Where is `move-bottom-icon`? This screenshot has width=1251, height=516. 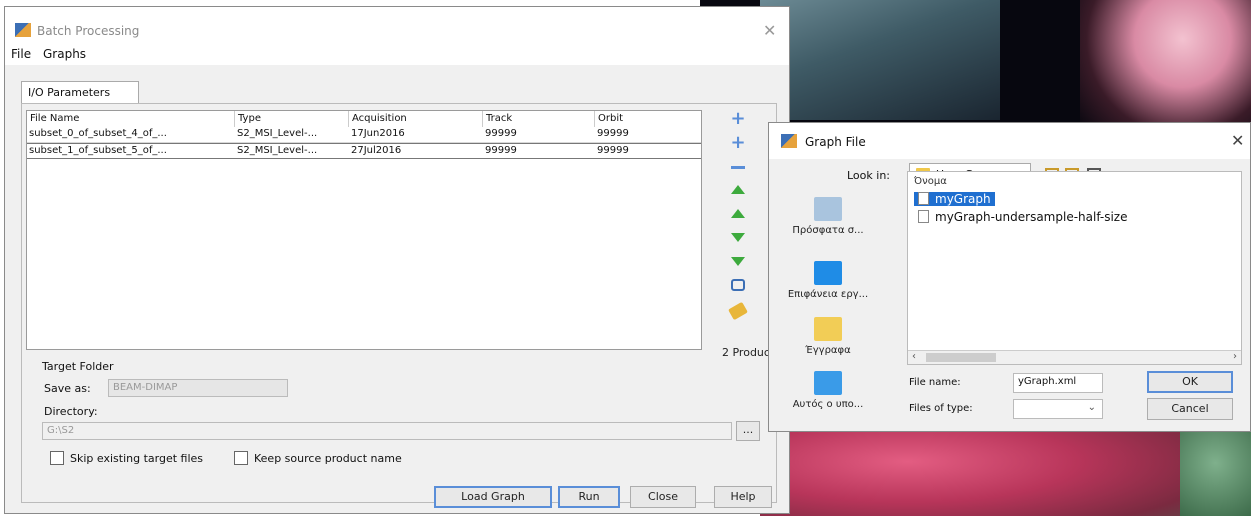
move-bottom-icon is located at coordinates (738, 261).